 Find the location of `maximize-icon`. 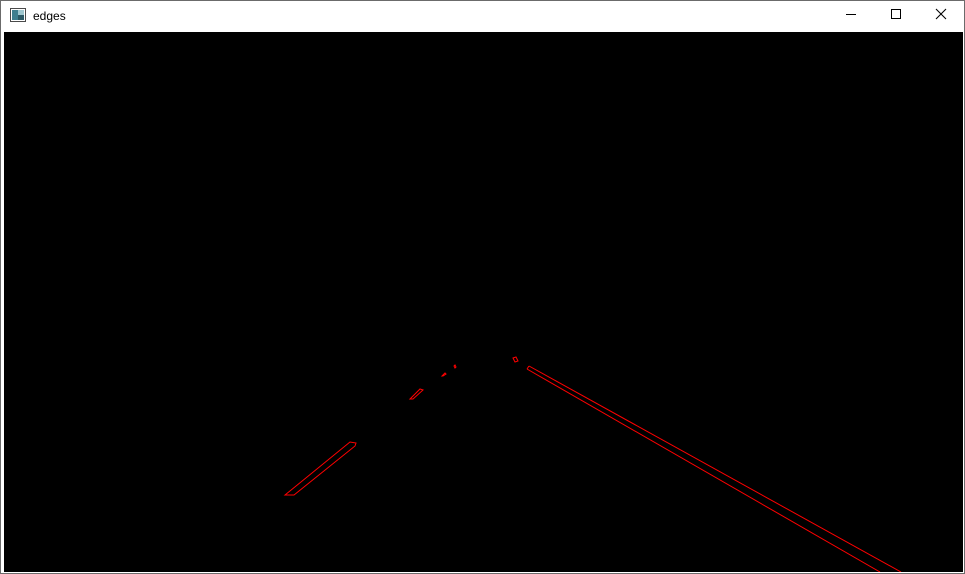

maximize-icon is located at coordinates (896, 16).